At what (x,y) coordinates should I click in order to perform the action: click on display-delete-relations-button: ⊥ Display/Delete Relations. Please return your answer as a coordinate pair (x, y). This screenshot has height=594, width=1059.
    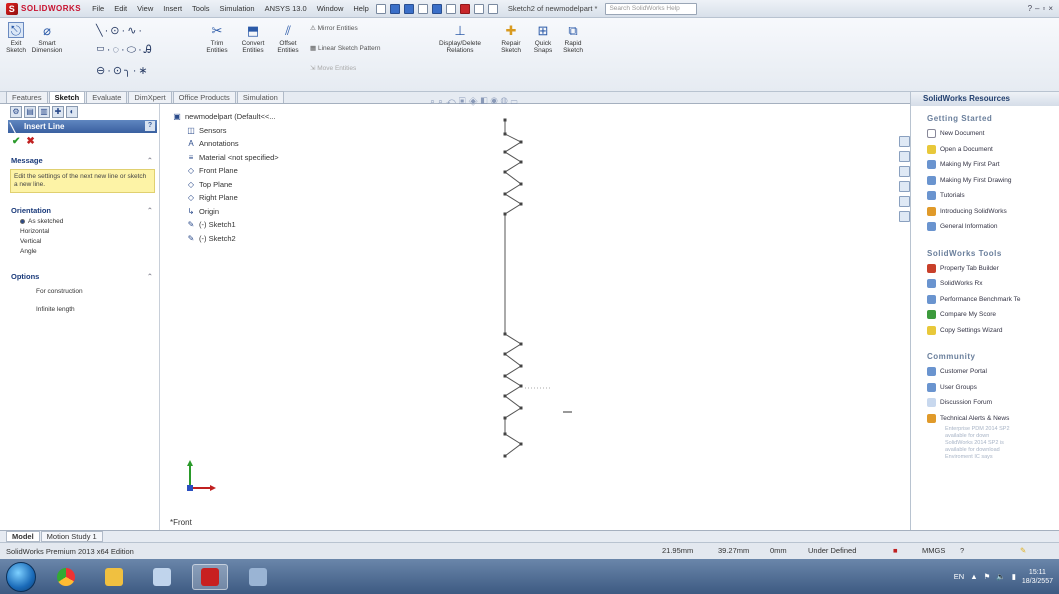
    Looking at the image, I should click on (460, 38).